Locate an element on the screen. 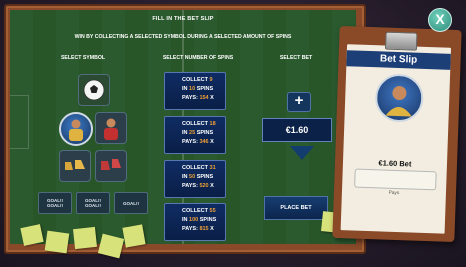  pitch-box-left is located at coordinates (19, 122).